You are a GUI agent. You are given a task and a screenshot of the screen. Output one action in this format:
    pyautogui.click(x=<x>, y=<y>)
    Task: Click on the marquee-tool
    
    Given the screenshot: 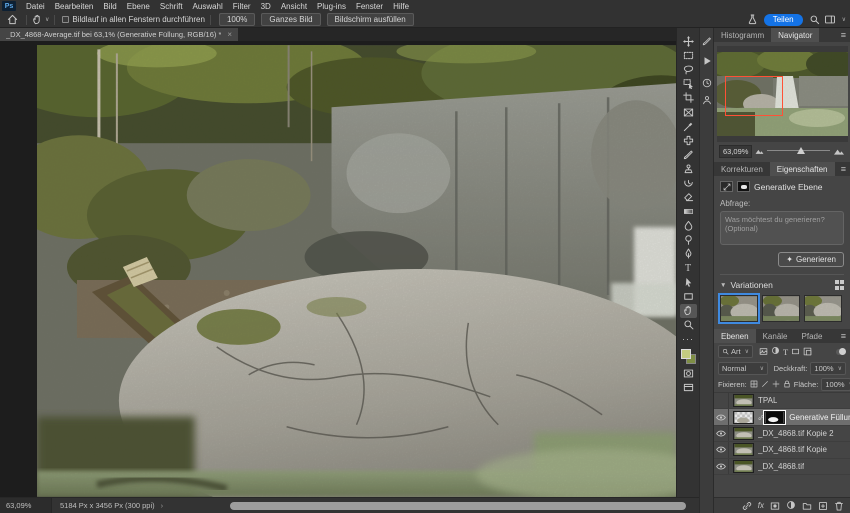 What is the action you would take?
    pyautogui.click(x=688, y=55)
    